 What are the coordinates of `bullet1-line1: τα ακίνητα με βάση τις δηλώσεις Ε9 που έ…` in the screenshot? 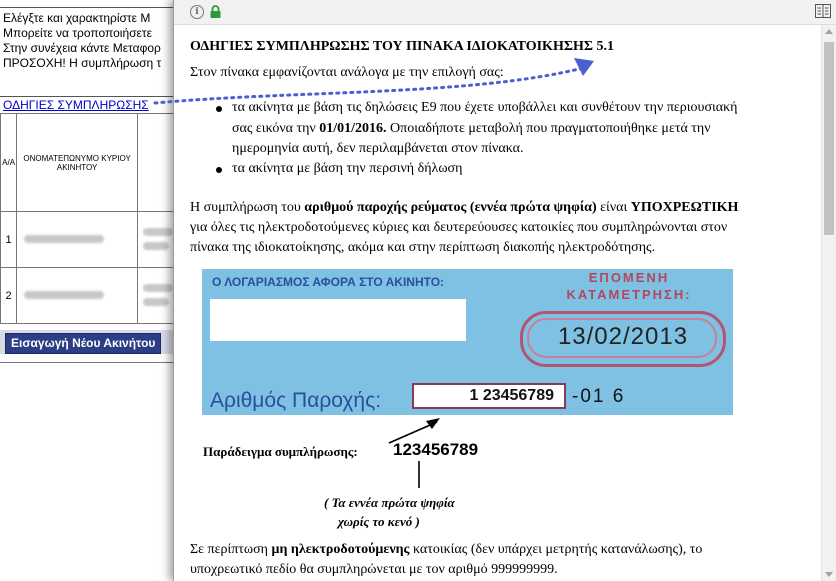 It's located at (485, 107).